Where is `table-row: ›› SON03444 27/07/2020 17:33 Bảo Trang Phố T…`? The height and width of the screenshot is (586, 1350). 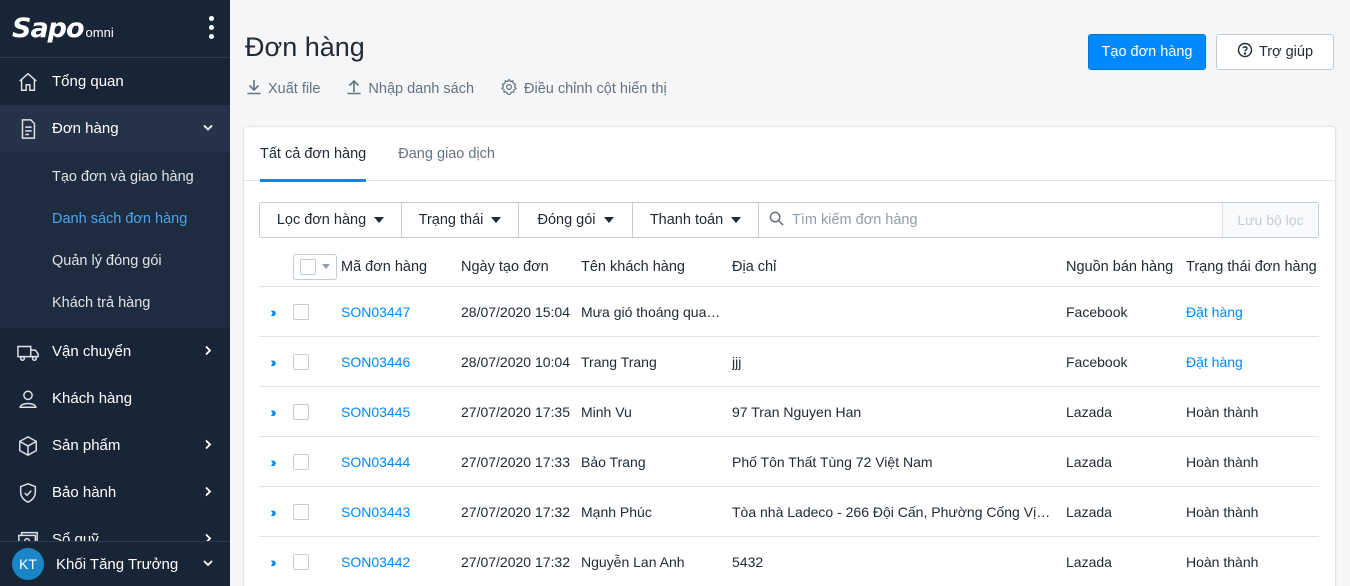 table-row: ›› SON03444 27/07/2020 17:33 Bảo Trang Phố T… is located at coordinates (789, 462).